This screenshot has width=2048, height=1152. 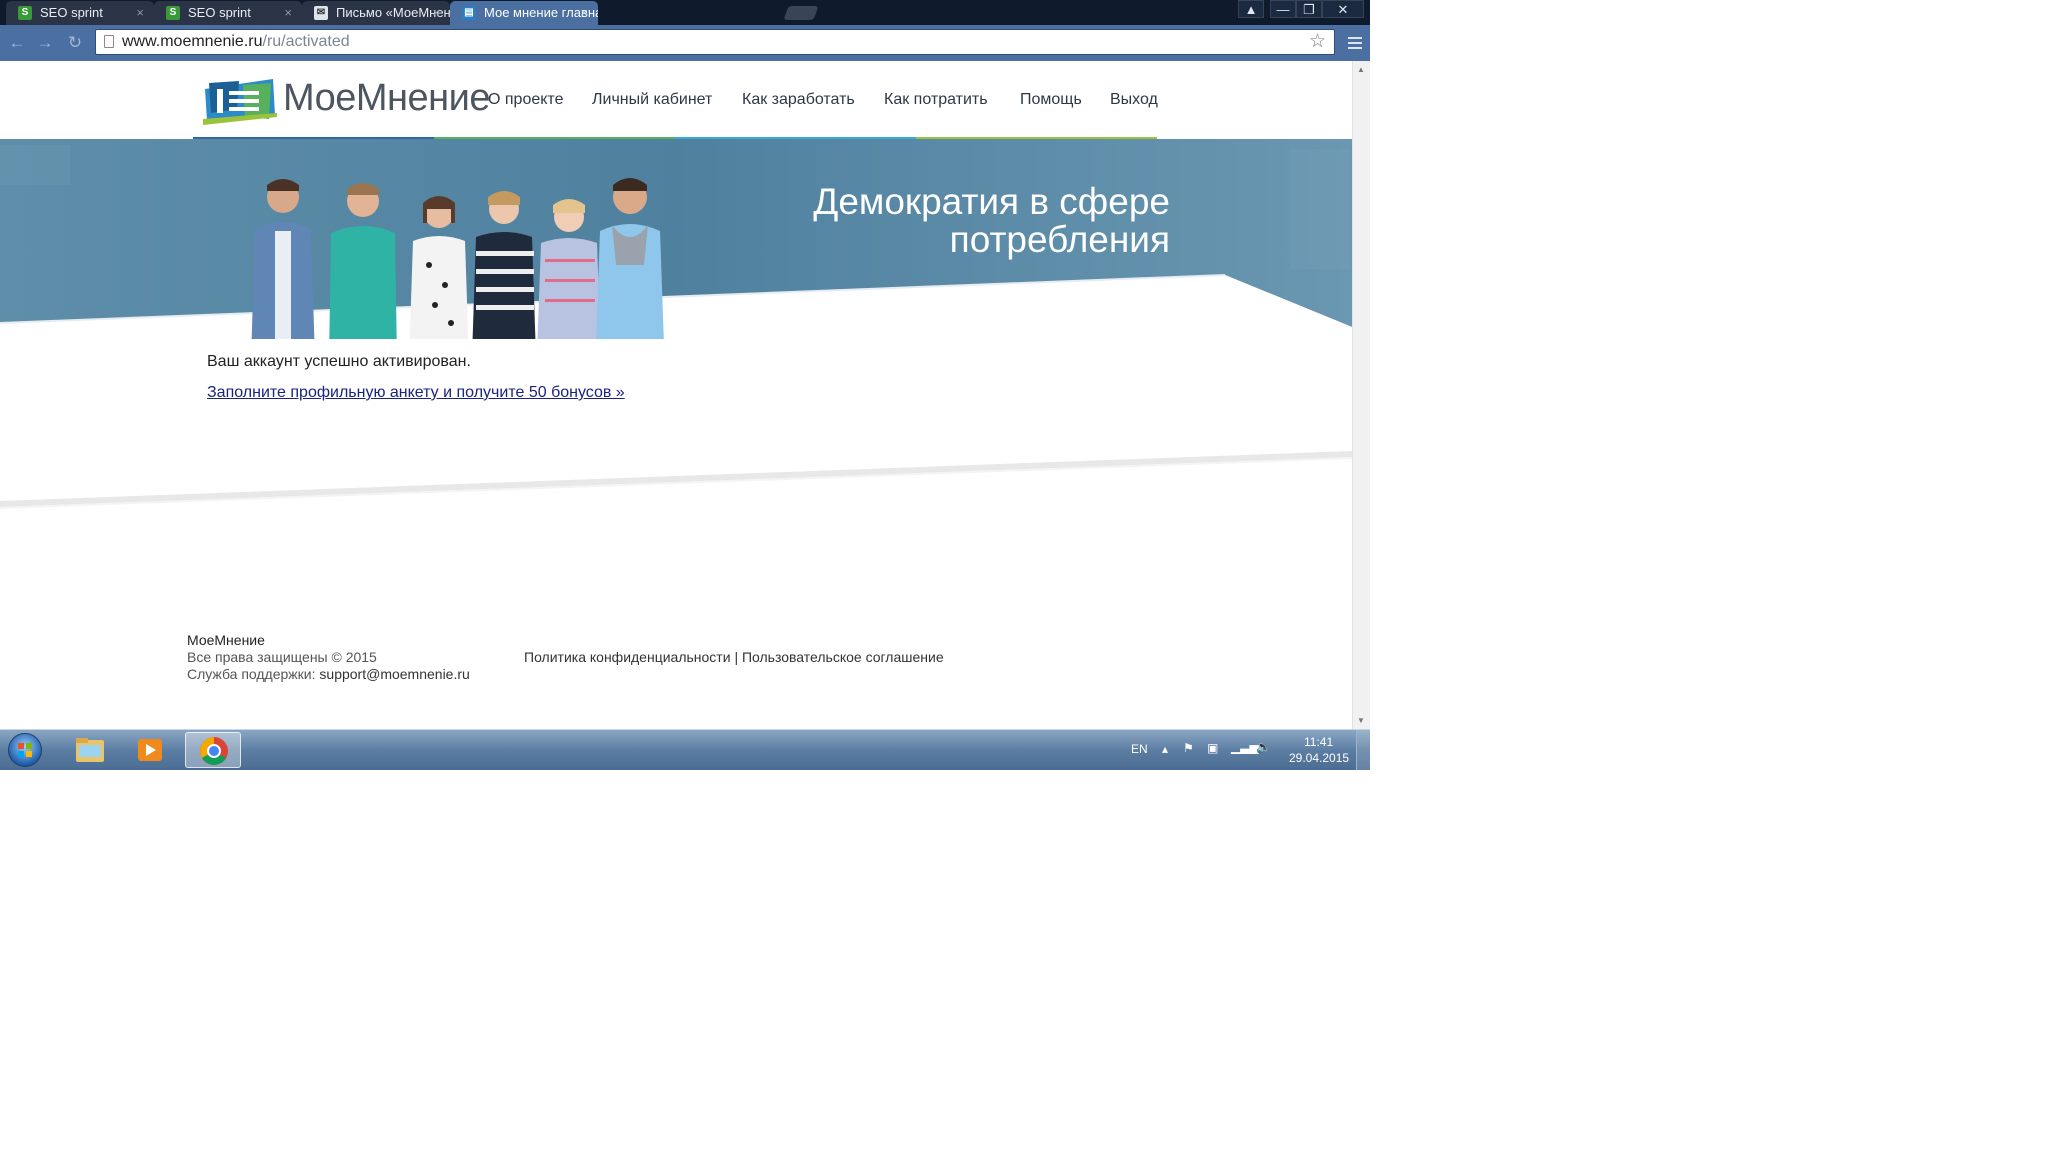 I want to click on clock-date: 29.04.2015, so click(x=1319, y=758).